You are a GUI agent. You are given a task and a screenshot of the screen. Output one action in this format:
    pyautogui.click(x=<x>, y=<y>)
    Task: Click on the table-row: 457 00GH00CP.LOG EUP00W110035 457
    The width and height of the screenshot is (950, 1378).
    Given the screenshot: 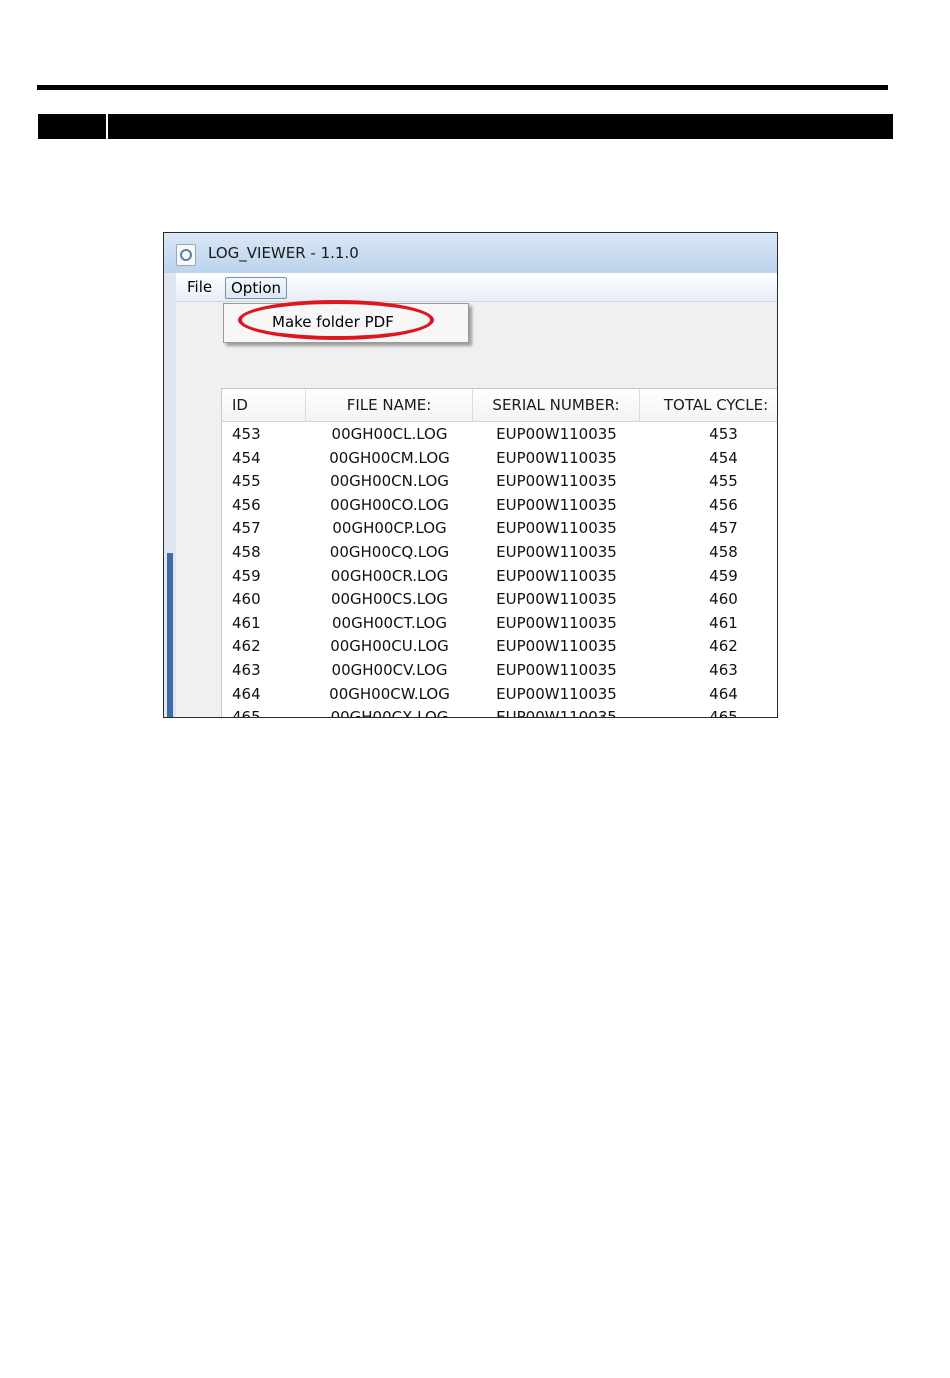 What is the action you would take?
    pyautogui.click(x=499, y=528)
    